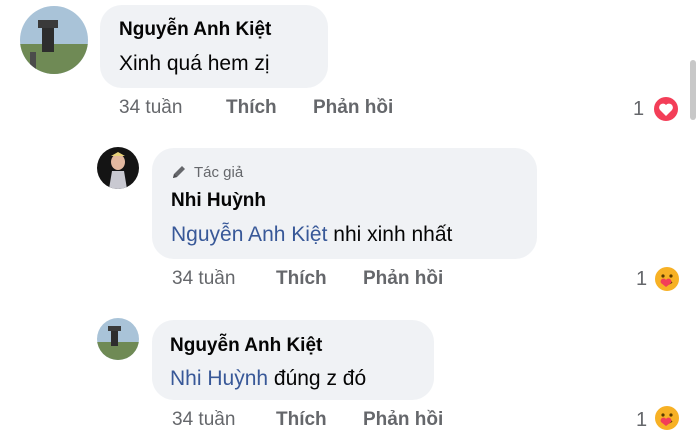 This screenshot has height=437, width=700. I want to click on reply-text-line: Nhi Huỳnh đúng z đó, so click(268, 379).